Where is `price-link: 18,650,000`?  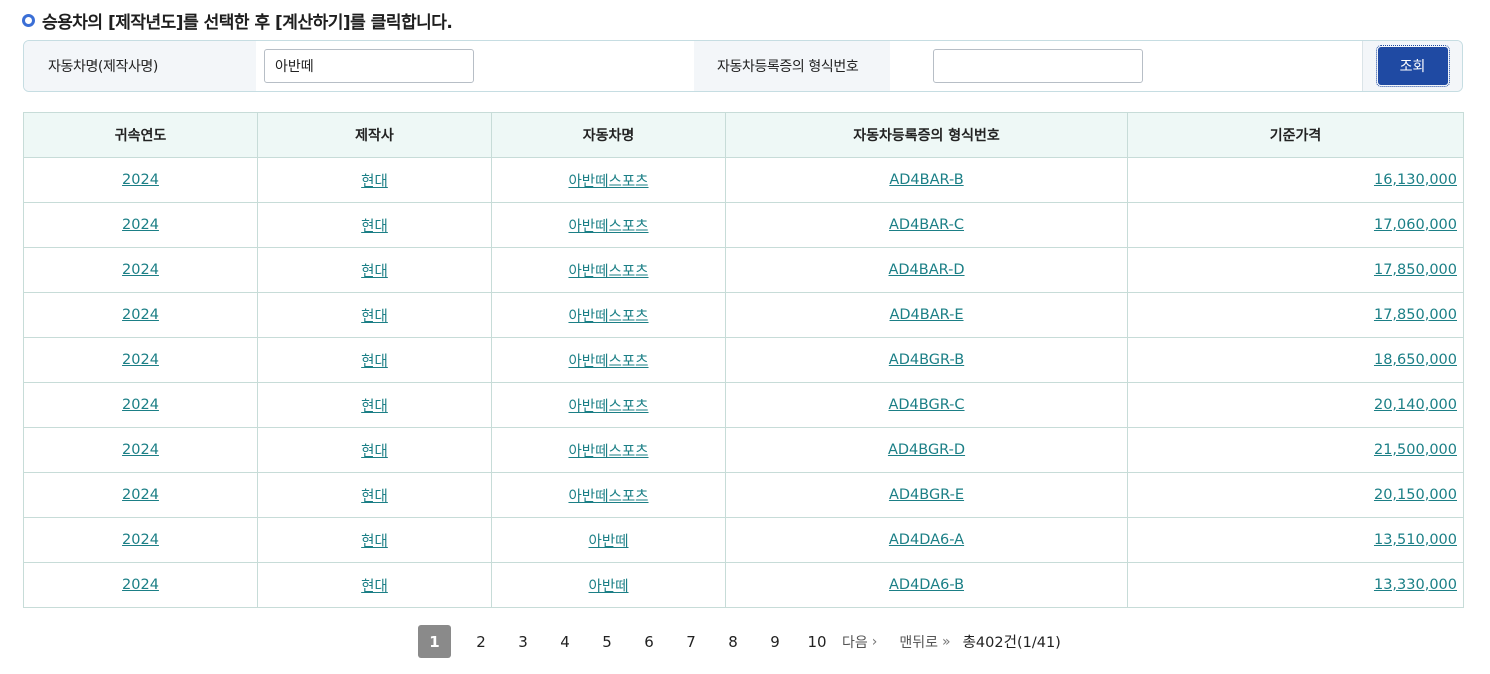
price-link: 18,650,000 is located at coordinates (1415, 360).